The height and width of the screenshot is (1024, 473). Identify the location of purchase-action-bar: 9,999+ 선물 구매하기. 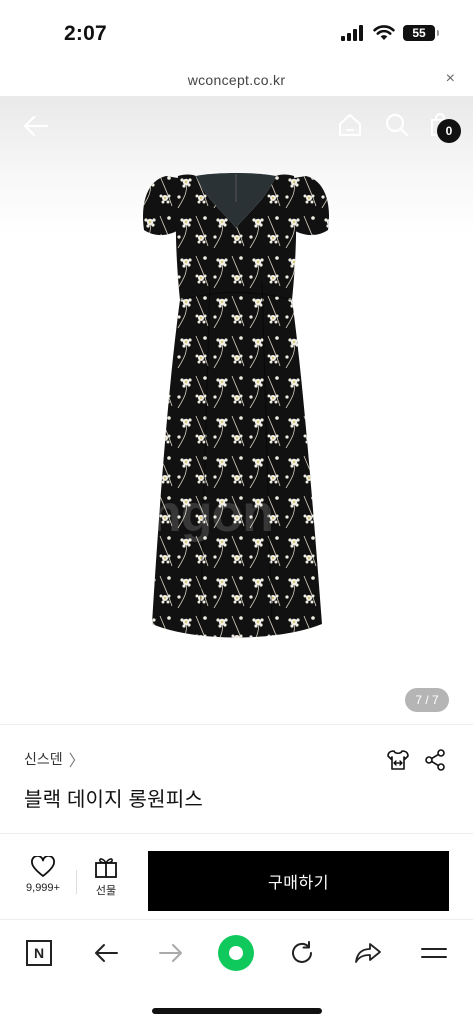
(236, 877).